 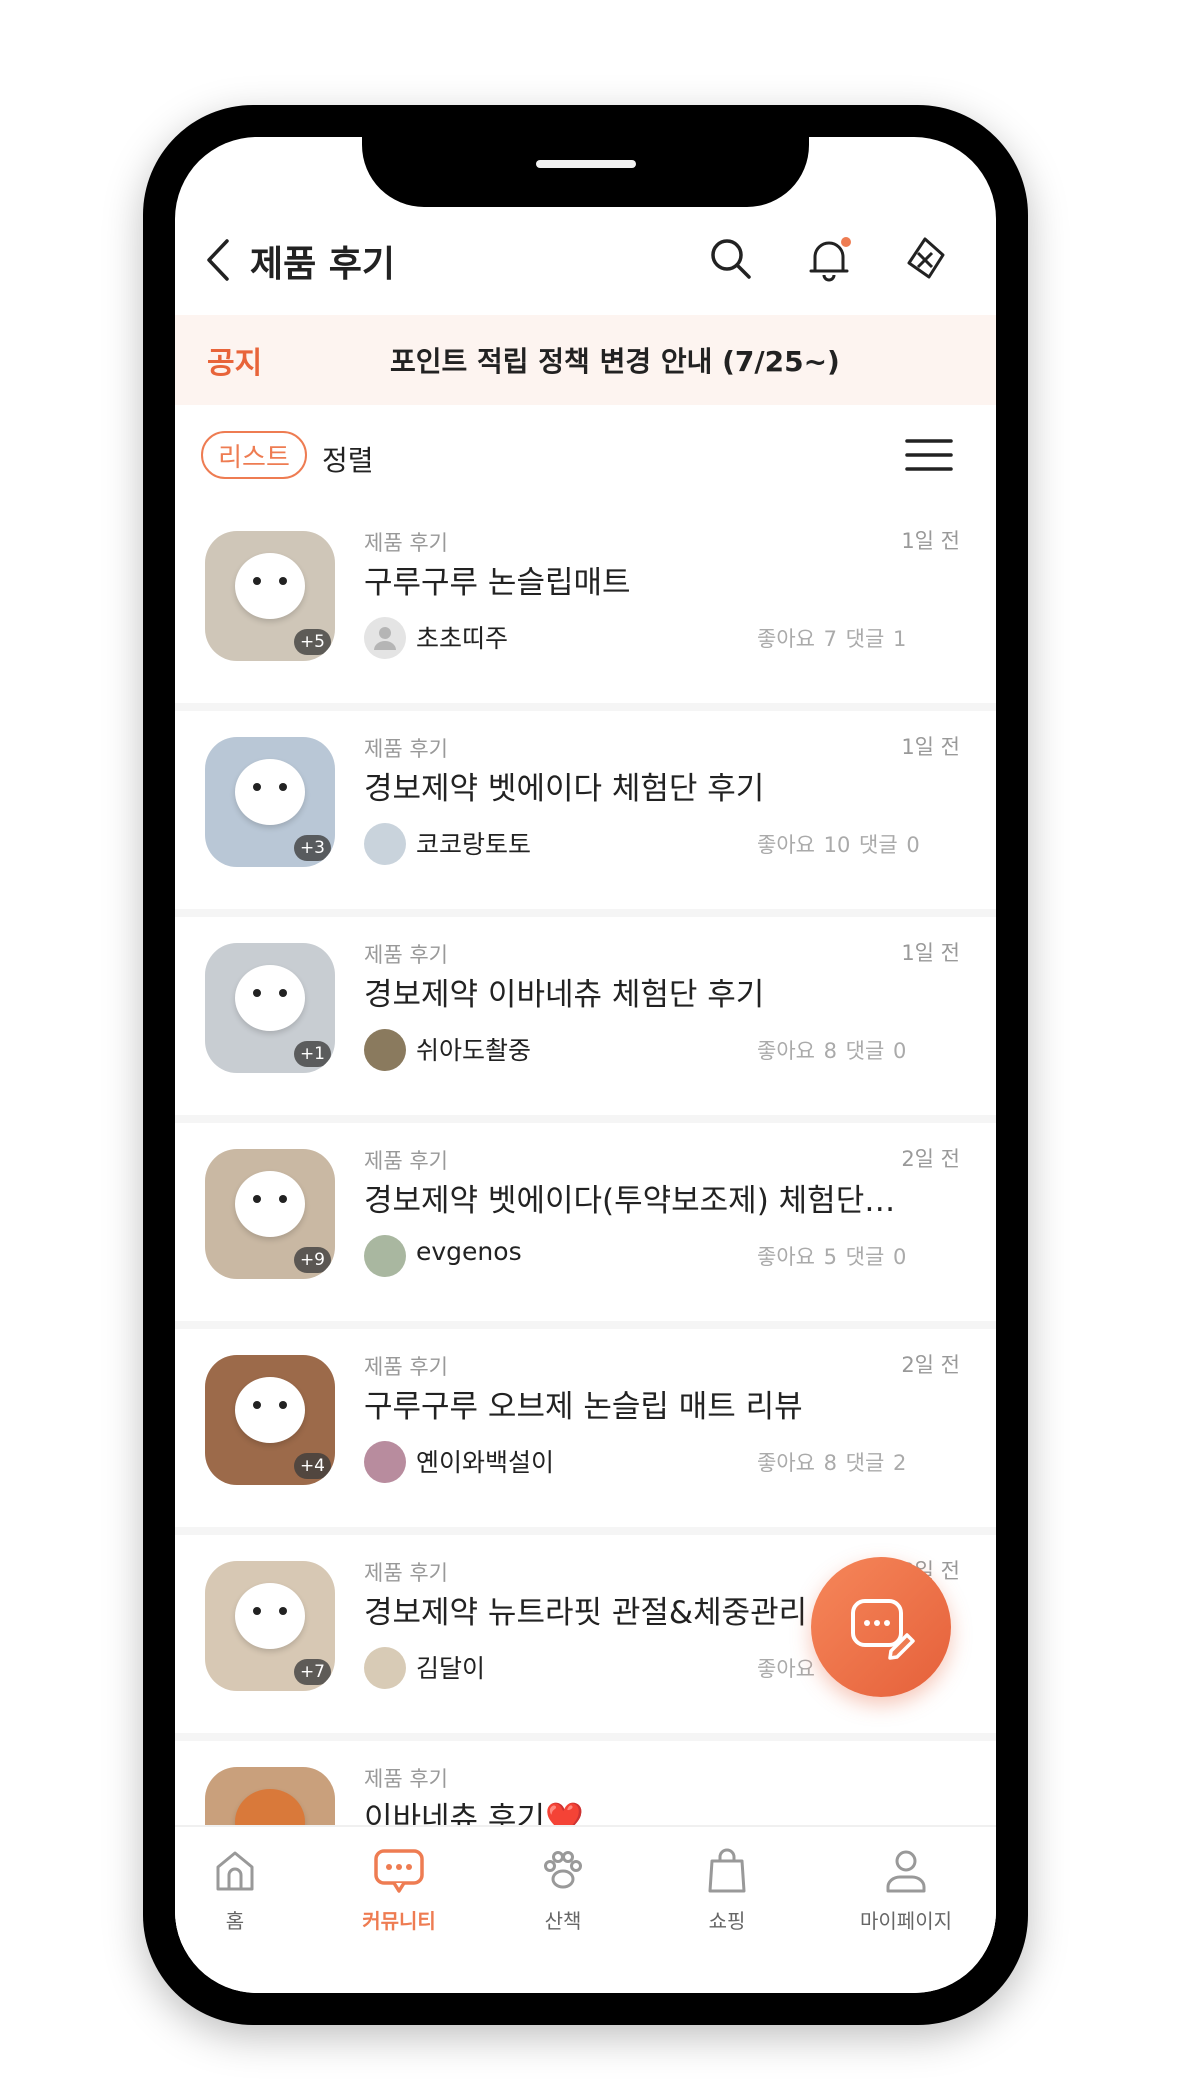 What do you see at coordinates (727, 1921) in the screenshot?
I see `tab-label: 쇼핑` at bounding box center [727, 1921].